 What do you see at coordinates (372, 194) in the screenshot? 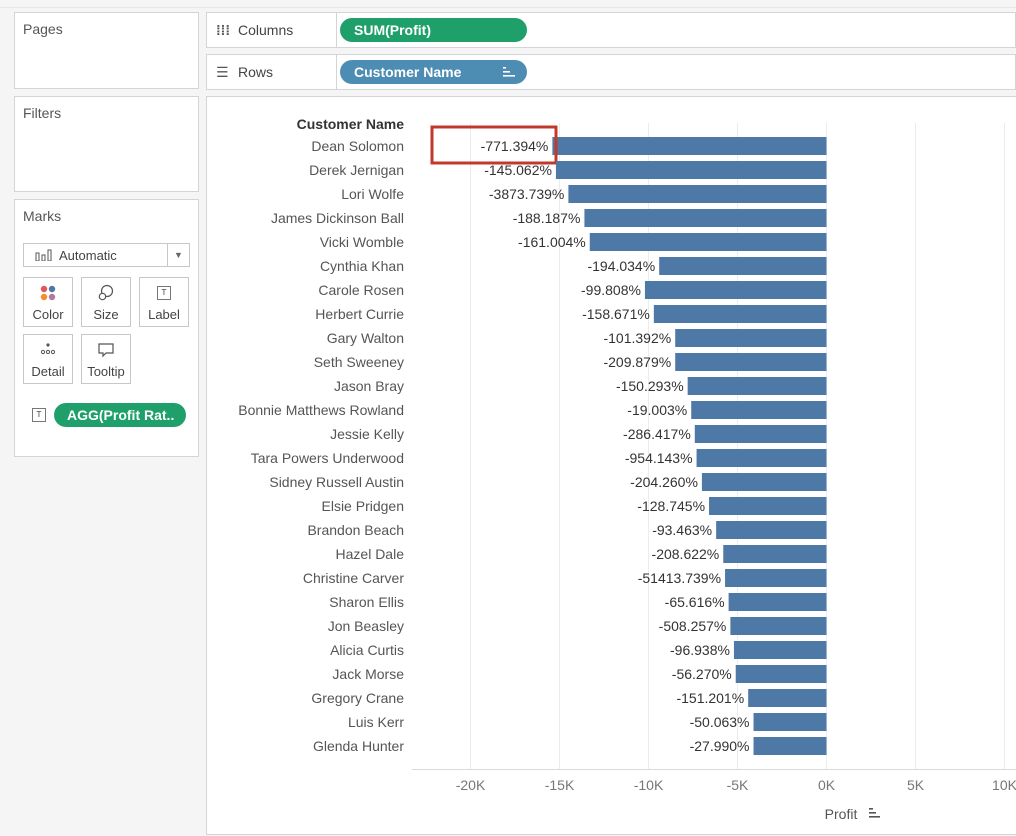
I see `row-label: Lori Wolfe` at bounding box center [372, 194].